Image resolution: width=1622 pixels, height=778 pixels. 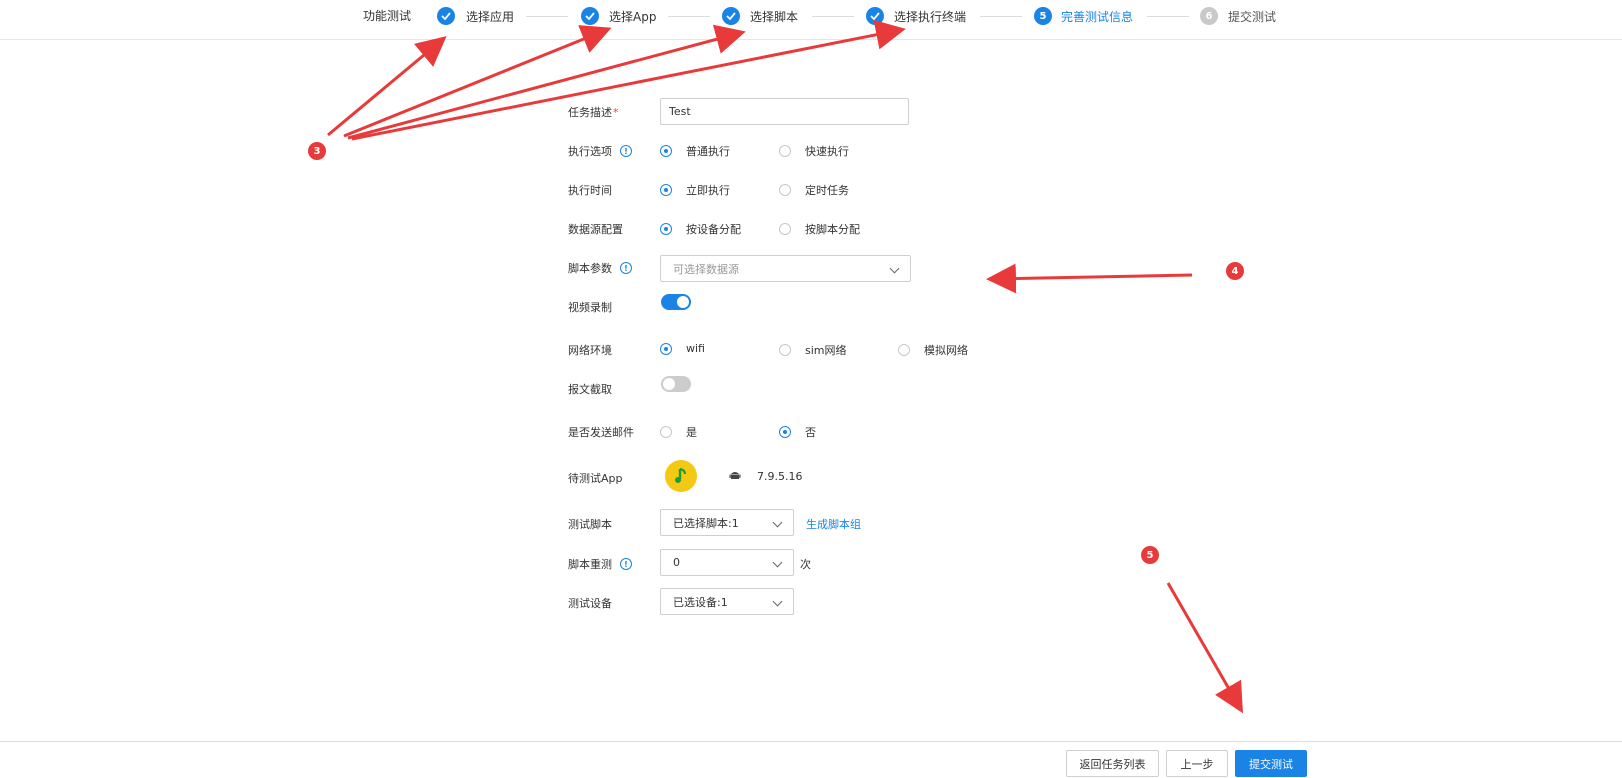 What do you see at coordinates (708, 190) in the screenshot?
I see `radio-label: 立即执行` at bounding box center [708, 190].